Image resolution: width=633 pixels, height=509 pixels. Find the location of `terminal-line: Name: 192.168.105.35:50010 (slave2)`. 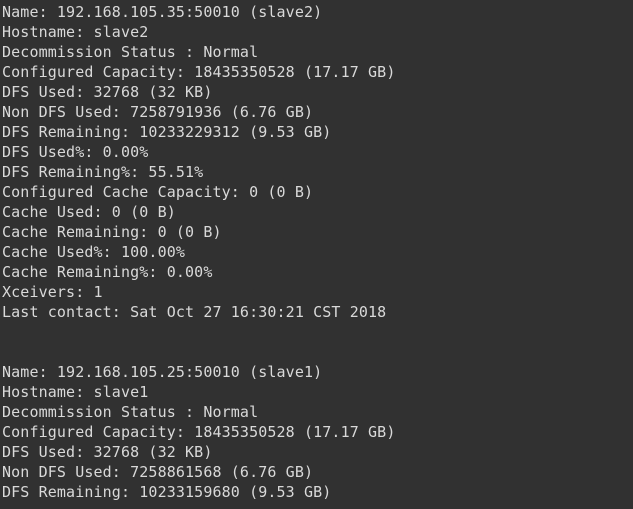

terminal-line: Name: 192.168.105.35:50010 (slave2) is located at coordinates (162, 12).